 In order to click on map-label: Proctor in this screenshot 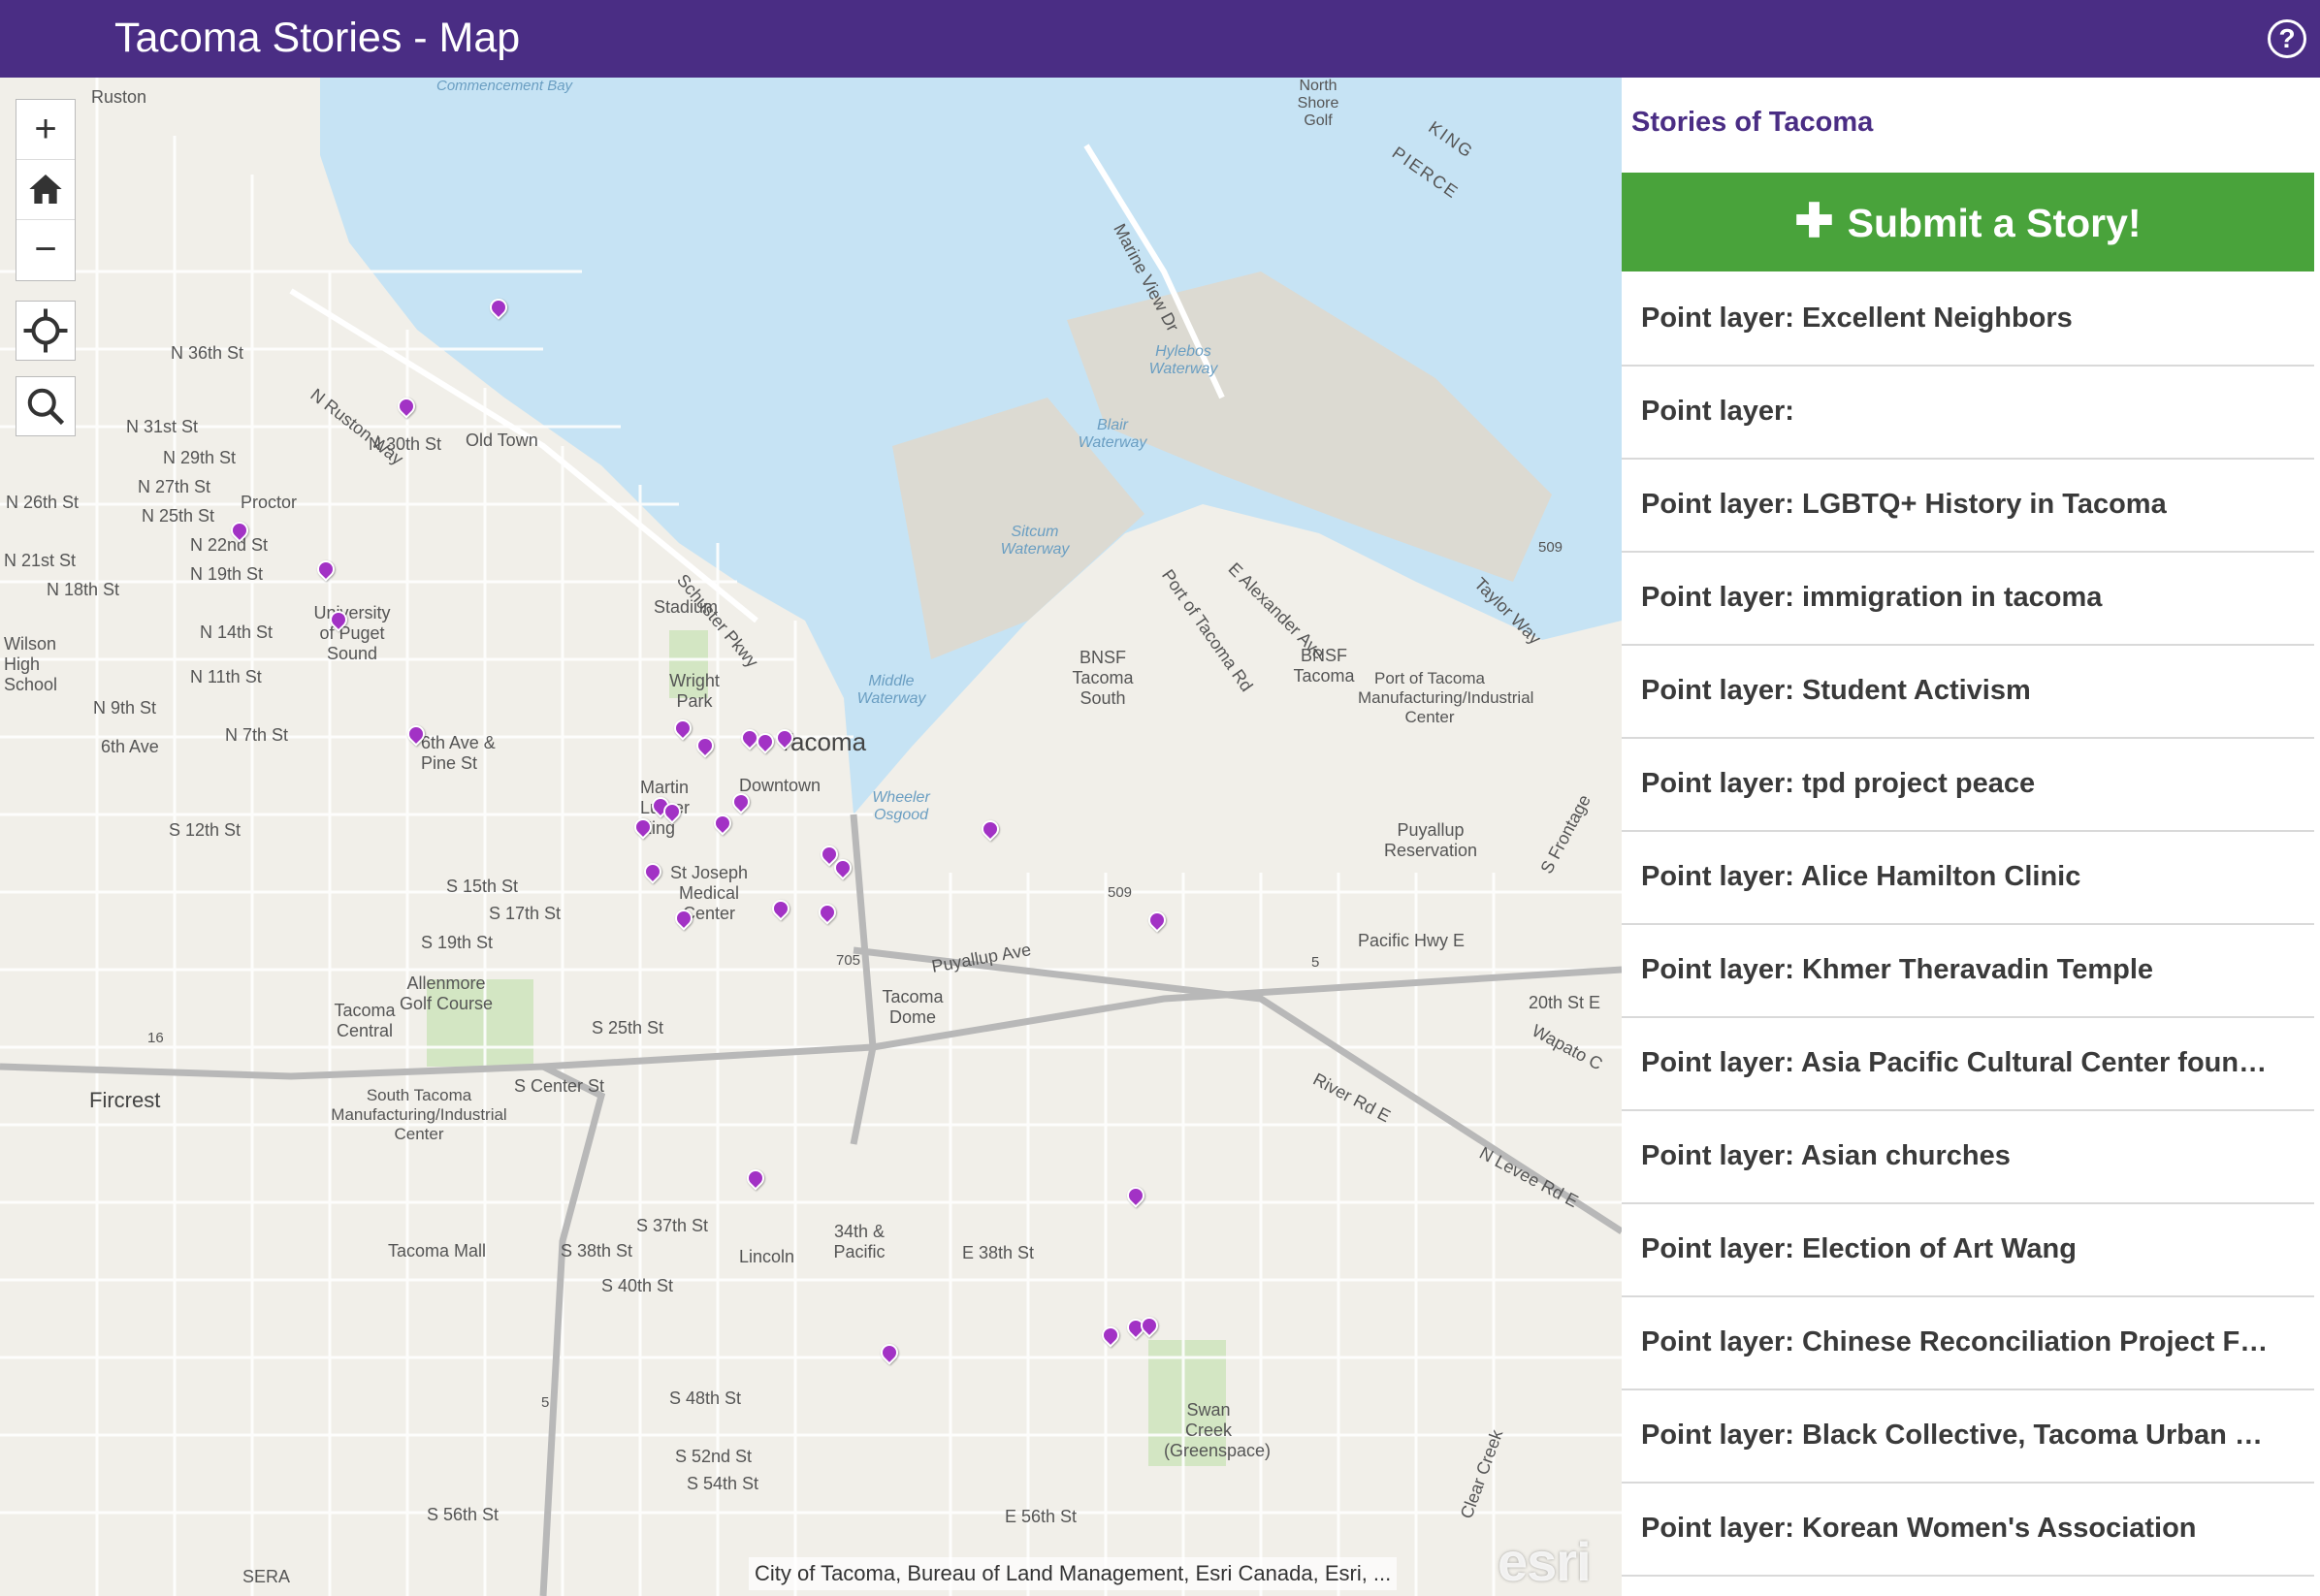, I will do `click(269, 502)`.